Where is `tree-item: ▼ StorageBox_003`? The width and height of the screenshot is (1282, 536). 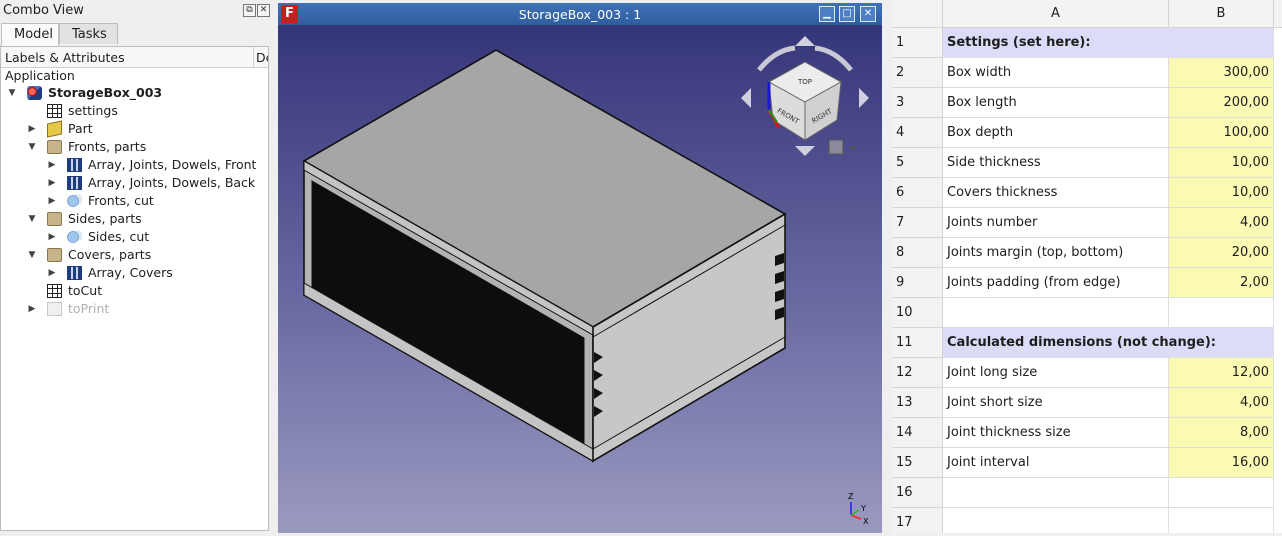
tree-item: ▼ StorageBox_003 is located at coordinates (134, 93).